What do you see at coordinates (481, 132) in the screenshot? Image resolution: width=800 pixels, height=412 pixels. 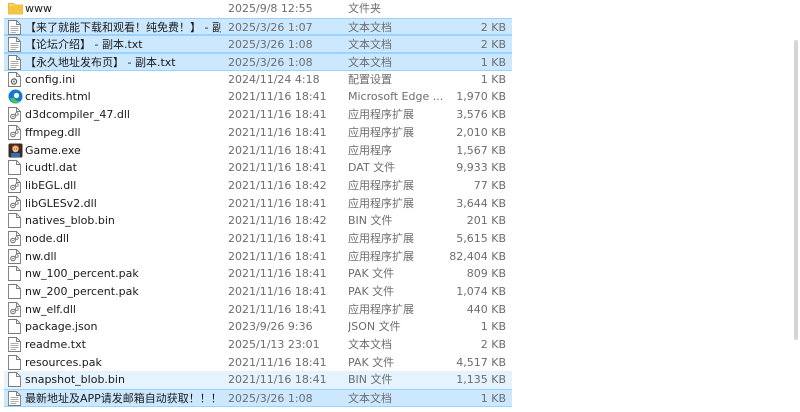 I see `file-size: 2,010 KB` at bounding box center [481, 132].